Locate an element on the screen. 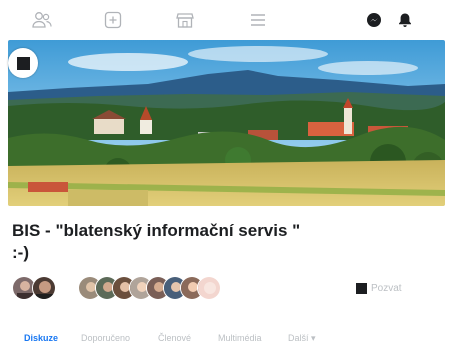 The width and height of the screenshot is (453, 347). store-icon is located at coordinates (185, 20).